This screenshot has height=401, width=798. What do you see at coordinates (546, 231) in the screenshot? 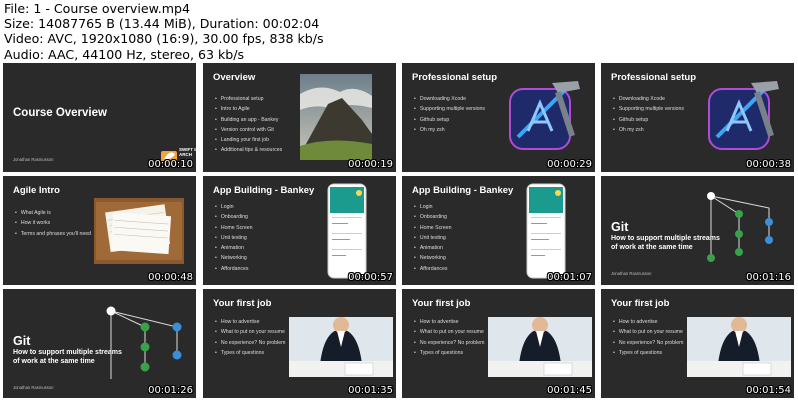
I see `phone-mockup` at bounding box center [546, 231].